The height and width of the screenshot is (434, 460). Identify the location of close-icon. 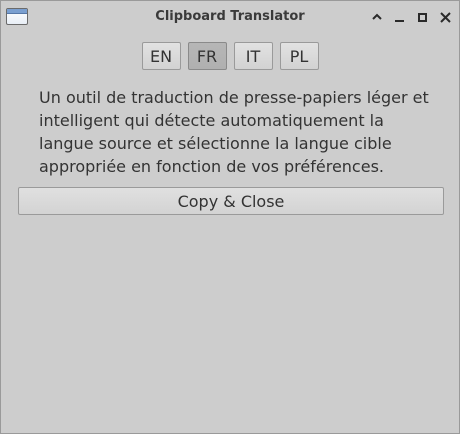
(445, 17).